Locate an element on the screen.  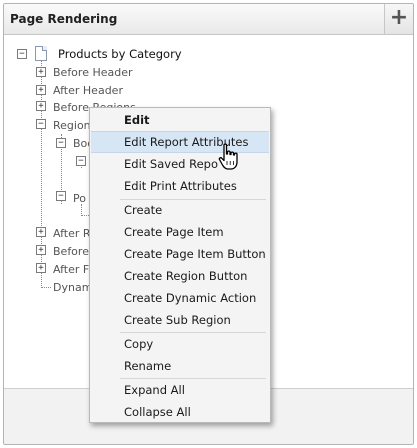
add-button: + is located at coordinates (398, 19).